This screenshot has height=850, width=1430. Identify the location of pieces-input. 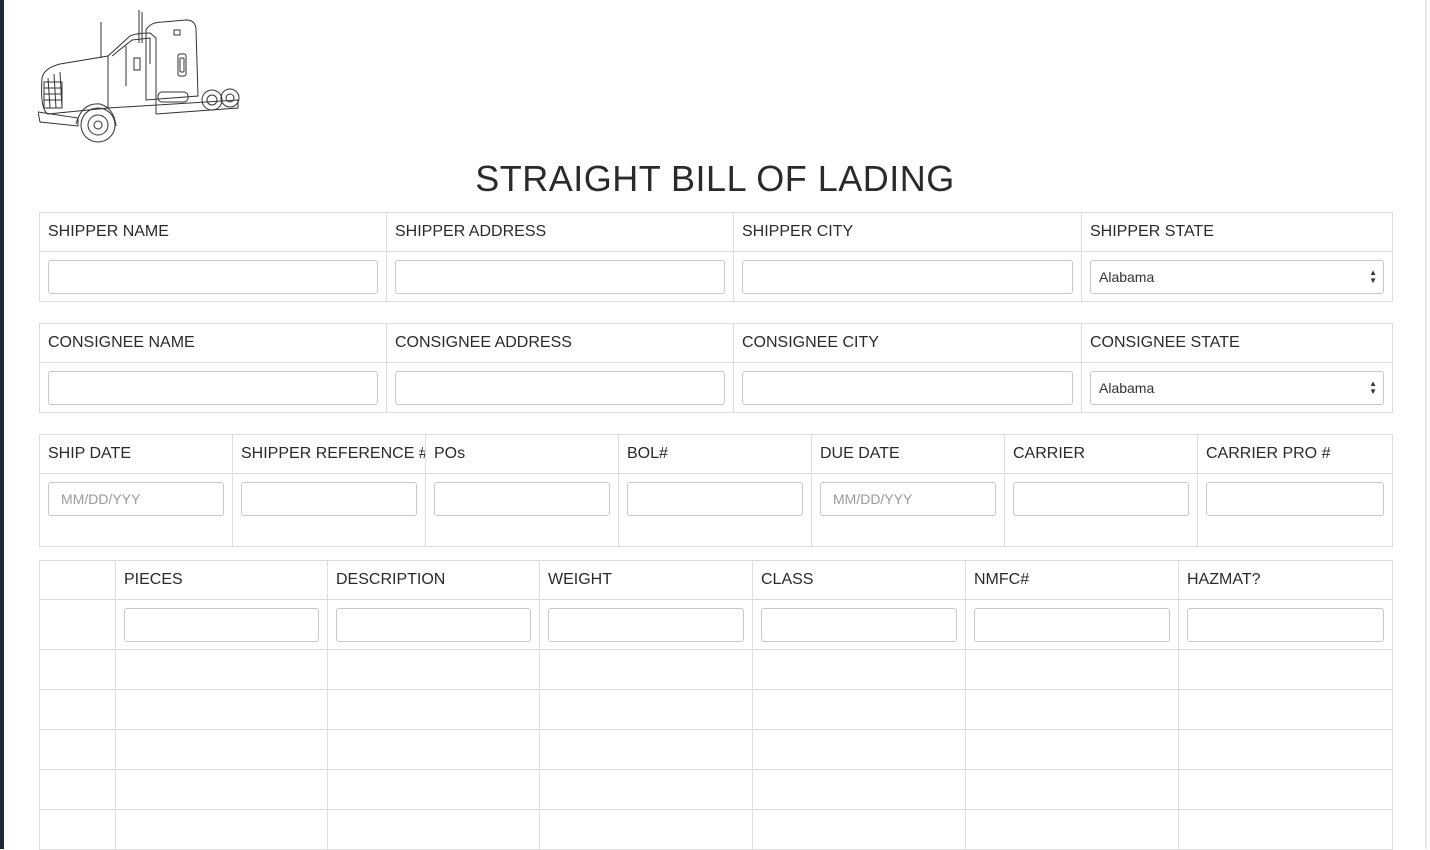
(221, 624).